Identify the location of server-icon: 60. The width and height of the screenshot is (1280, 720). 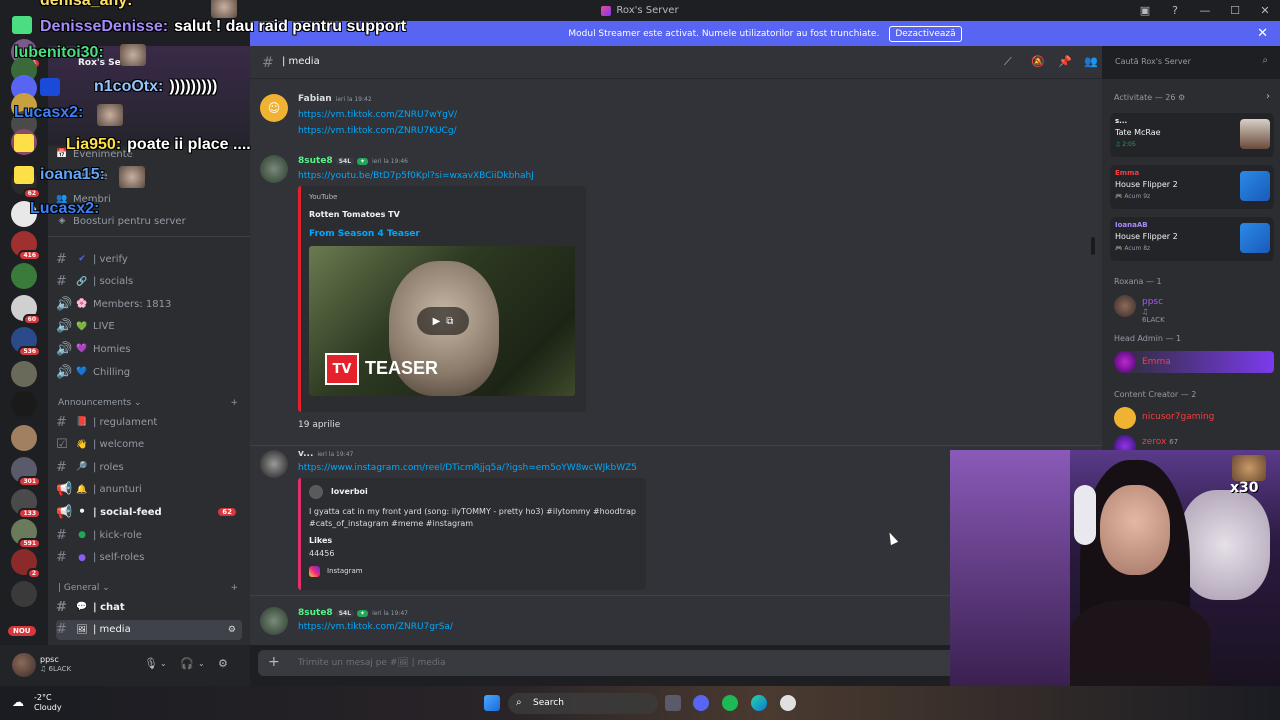
(26, 310).